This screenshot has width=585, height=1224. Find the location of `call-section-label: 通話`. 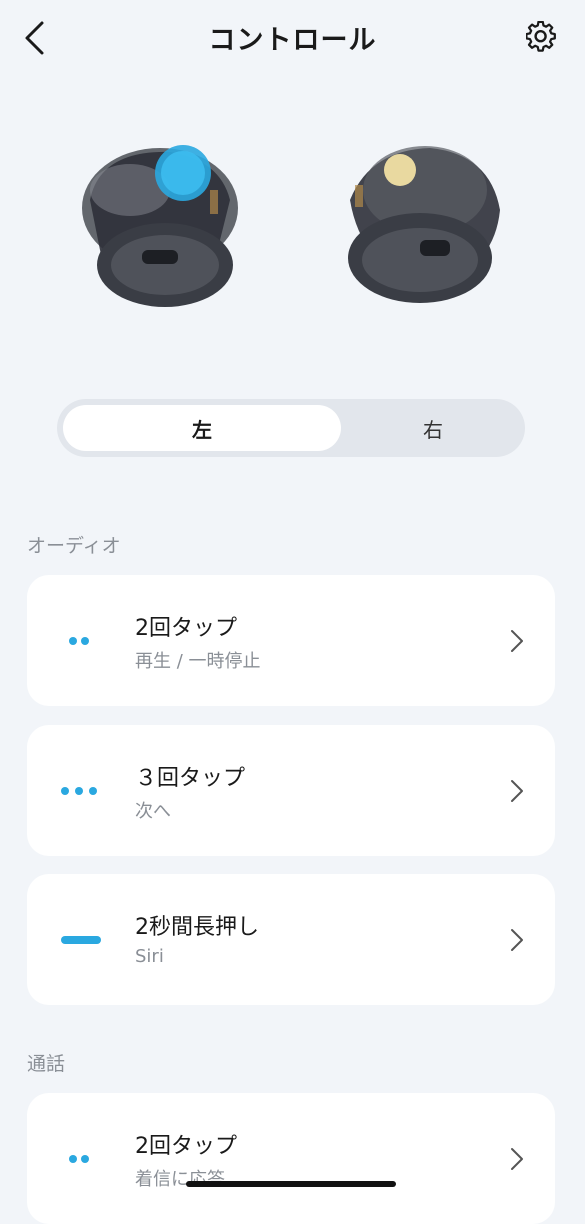

call-section-label: 通話 is located at coordinates (46, 1064).